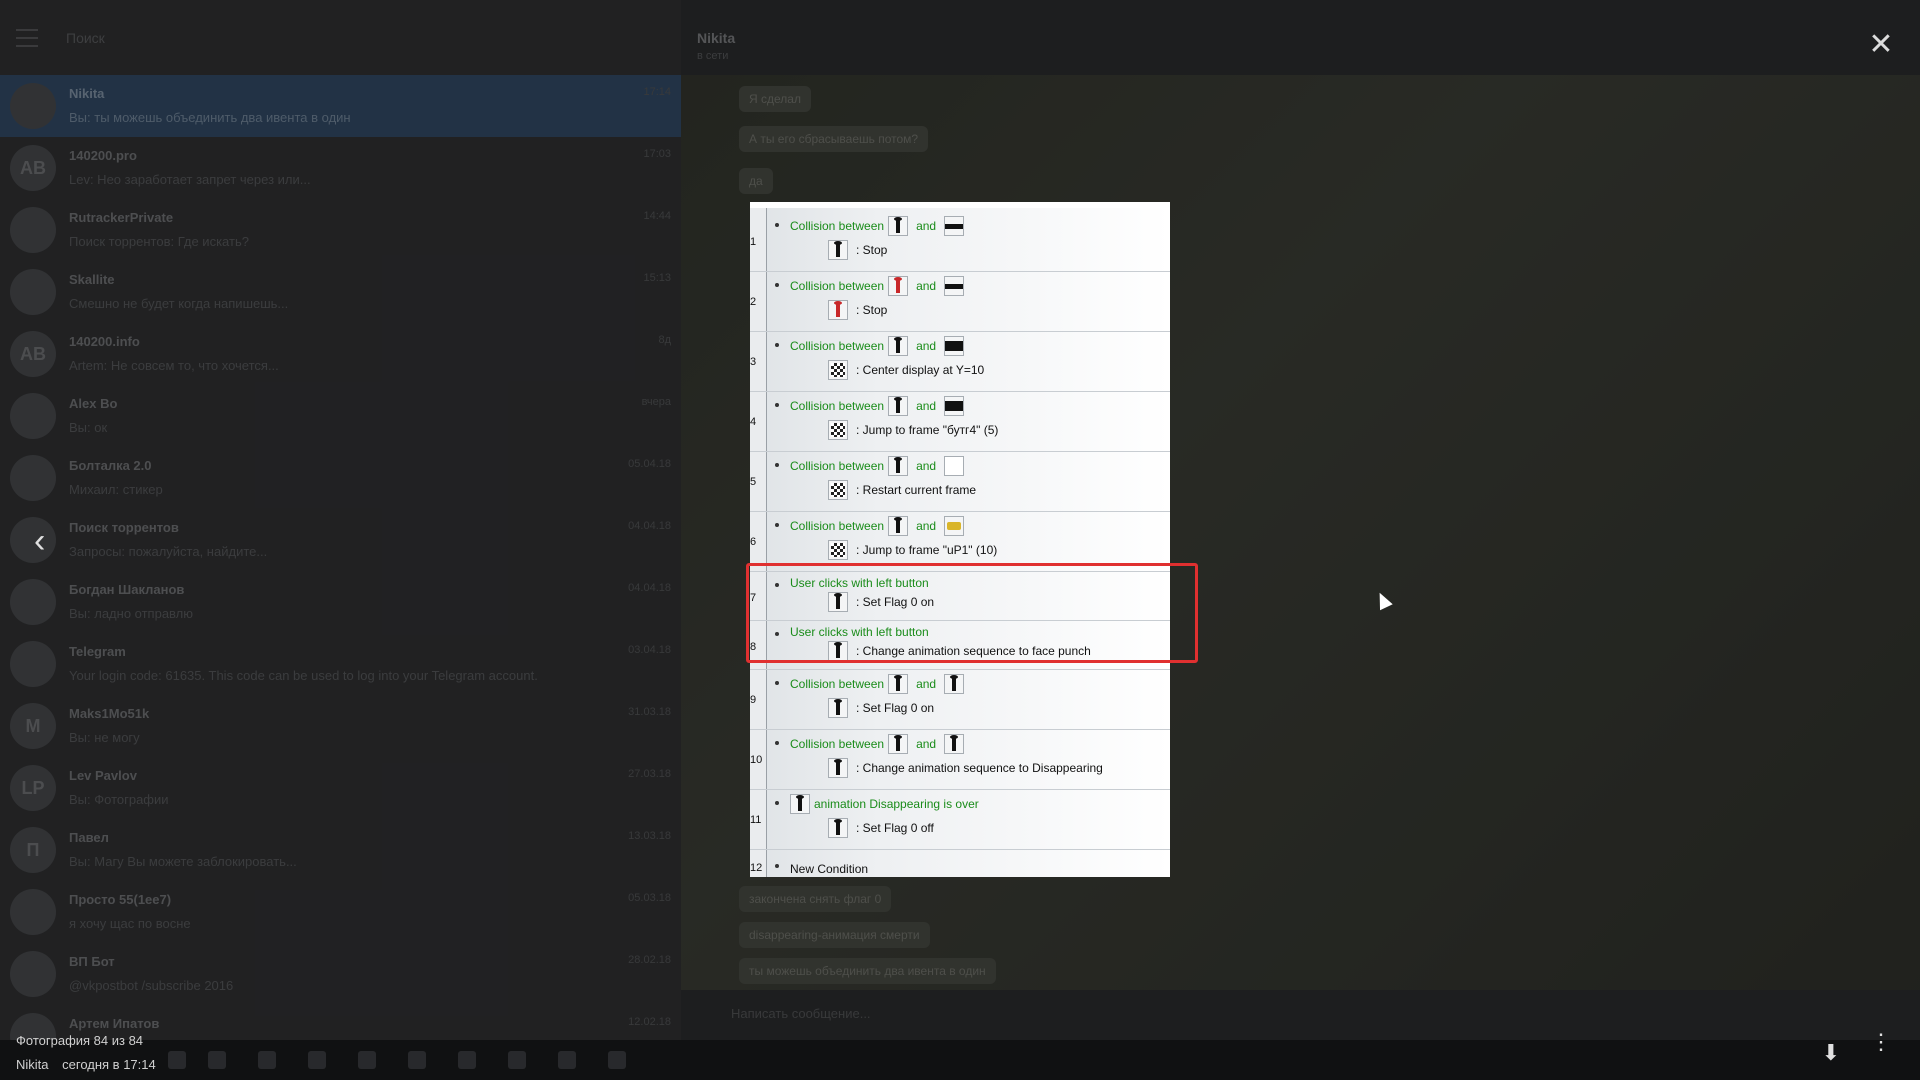  Describe the element at coordinates (972, 613) in the screenshot. I see `highlight-annotation` at that location.